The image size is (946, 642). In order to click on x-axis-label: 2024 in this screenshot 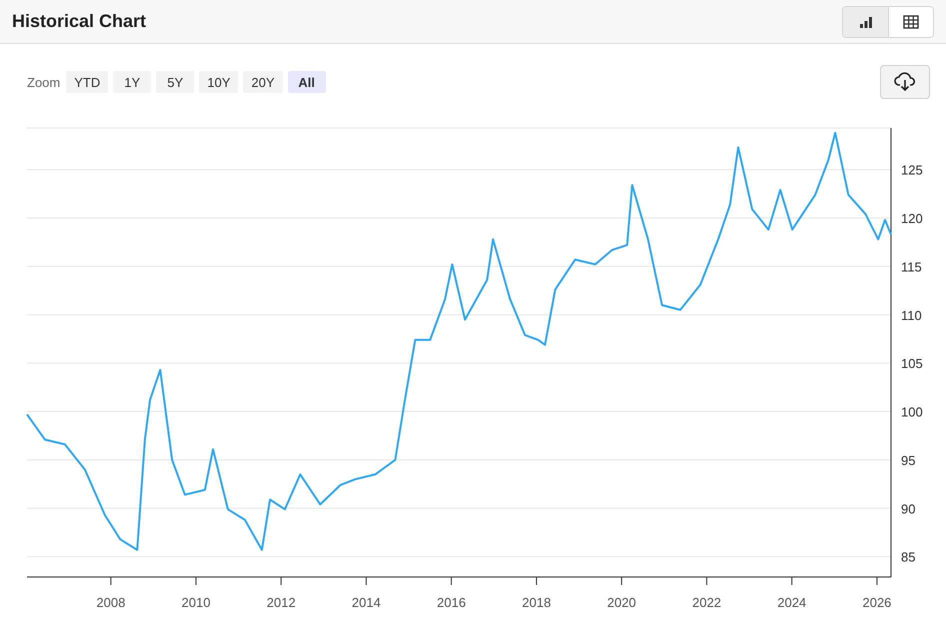, I will do `click(791, 602)`.